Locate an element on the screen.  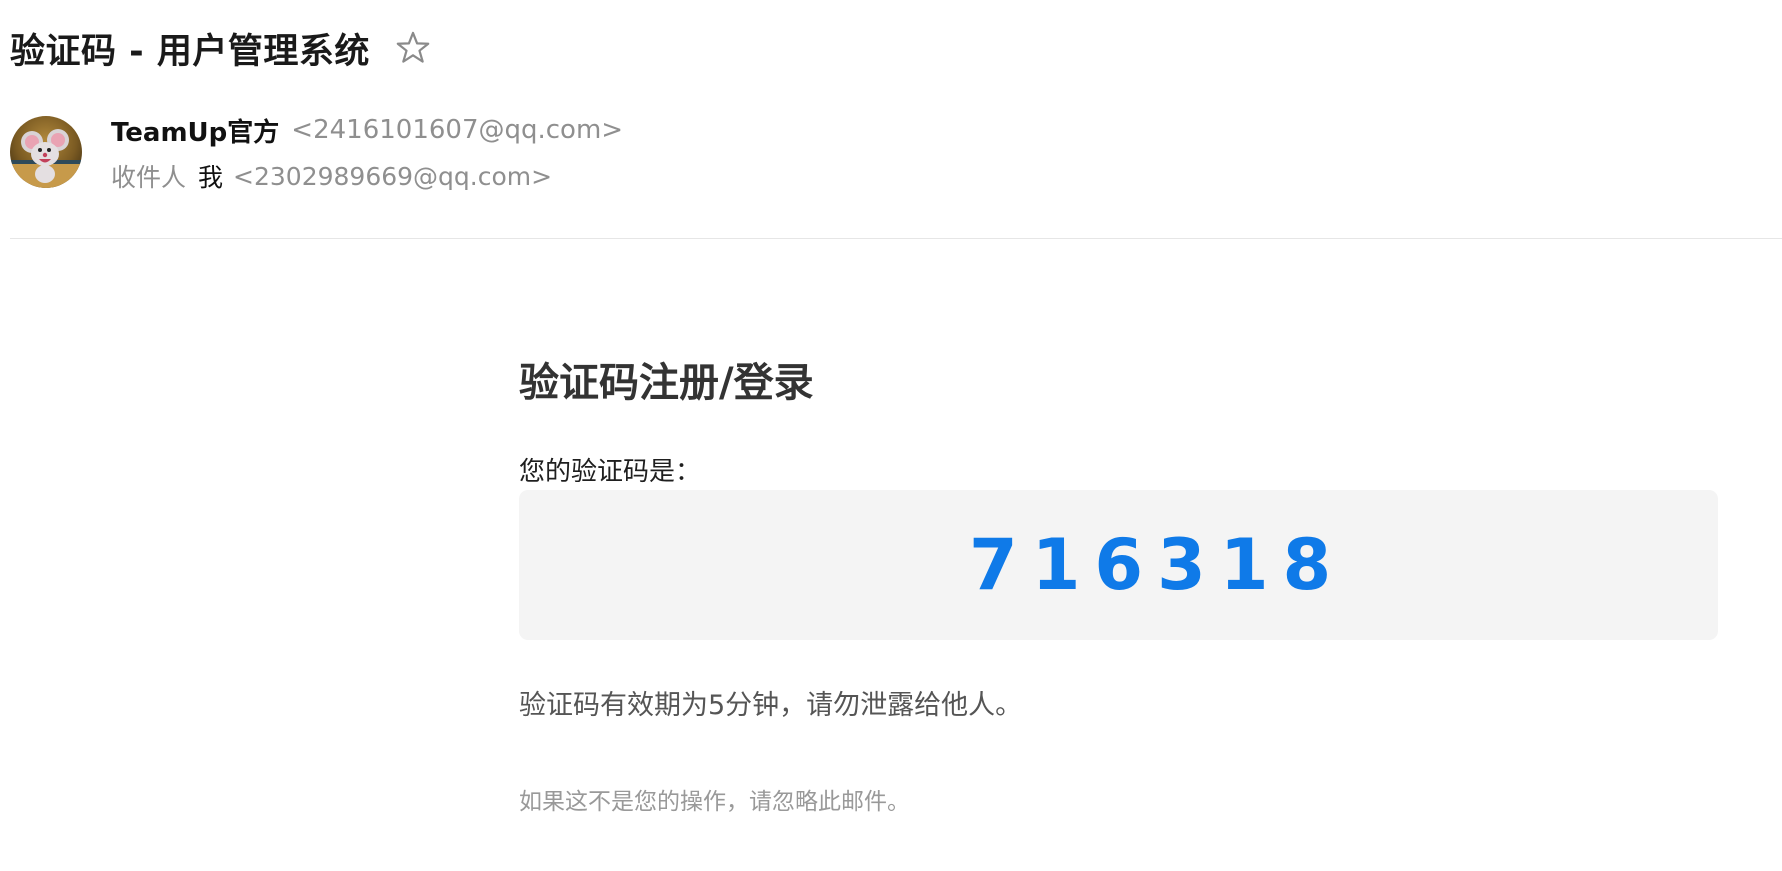
code-box: 716318 is located at coordinates (1118, 565).